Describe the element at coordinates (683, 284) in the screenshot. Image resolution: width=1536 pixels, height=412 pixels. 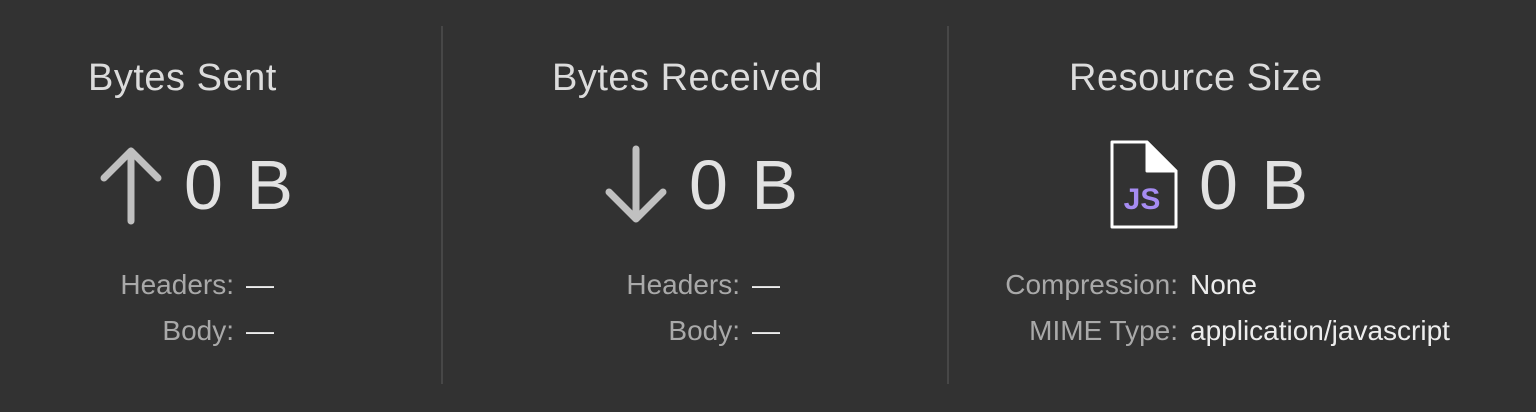
I see `received-headers-label: Headers:` at that location.